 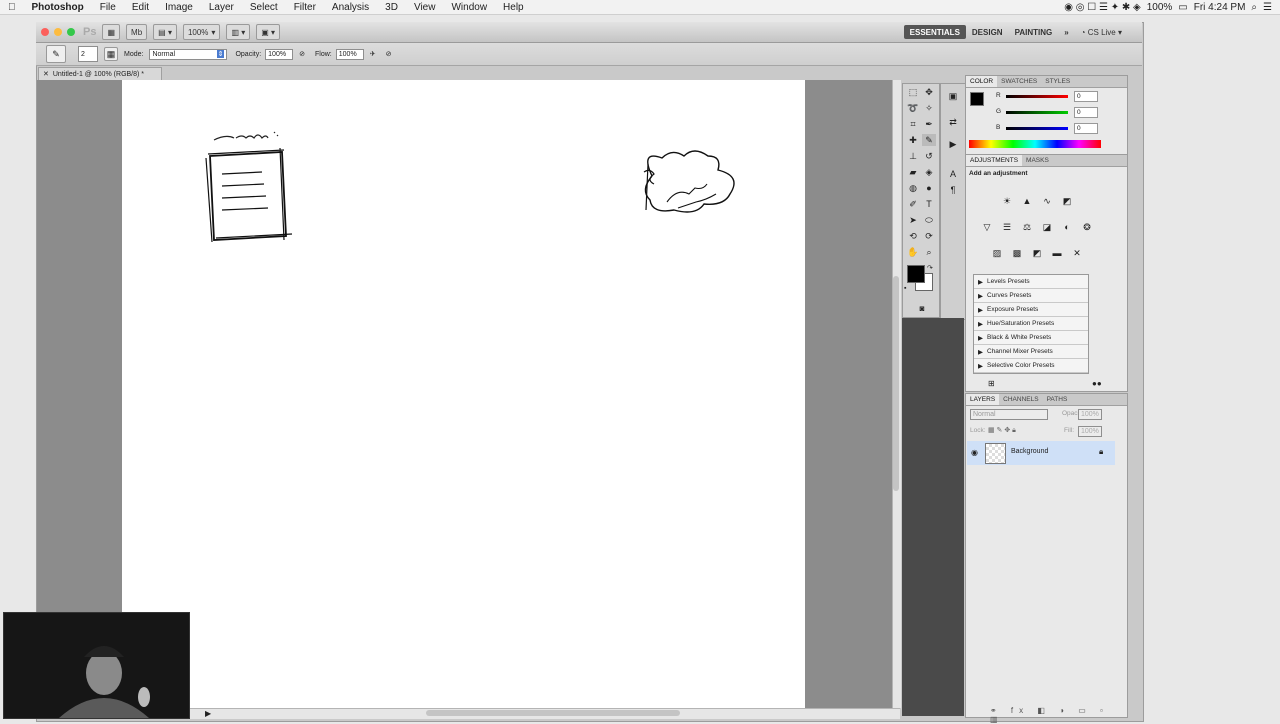 I want to click on clip-to-layer-icon: ⊞, so click(x=991, y=383).